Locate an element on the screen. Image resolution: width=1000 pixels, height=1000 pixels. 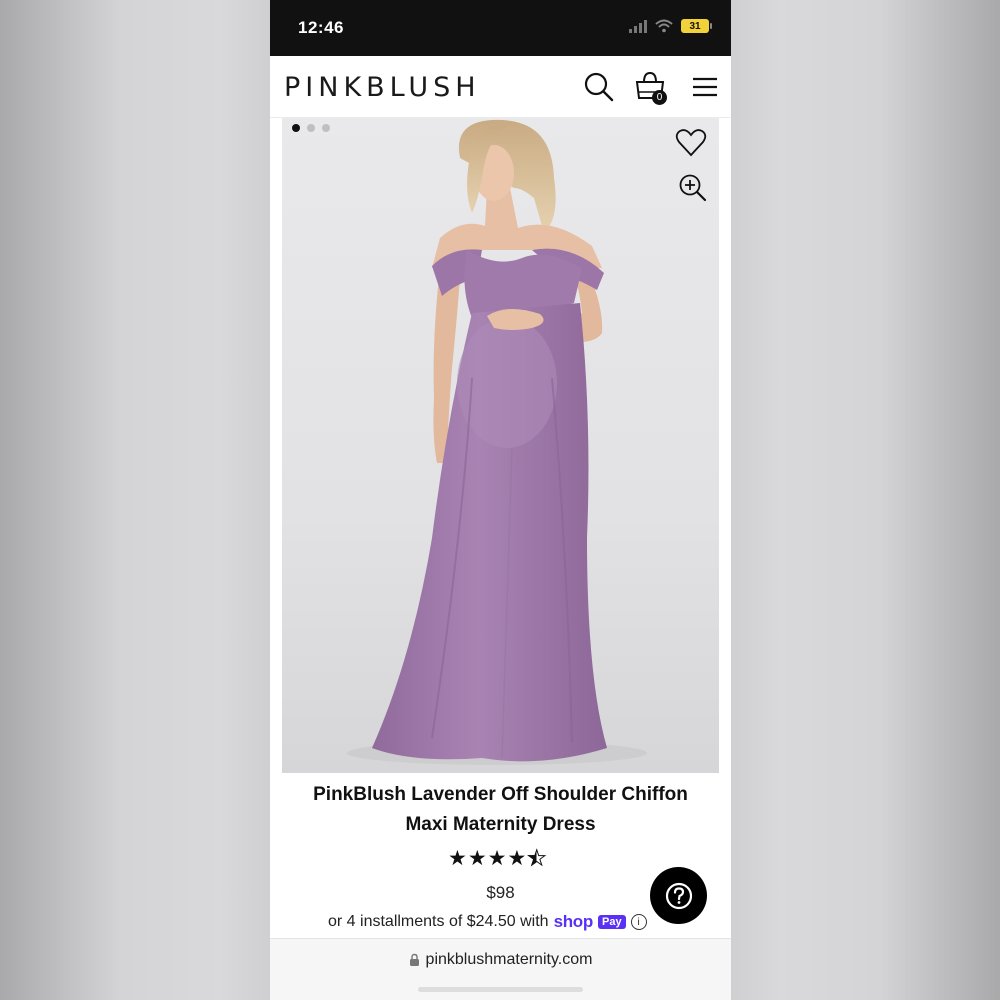
status-time: 12:46 is located at coordinates (321, 27).